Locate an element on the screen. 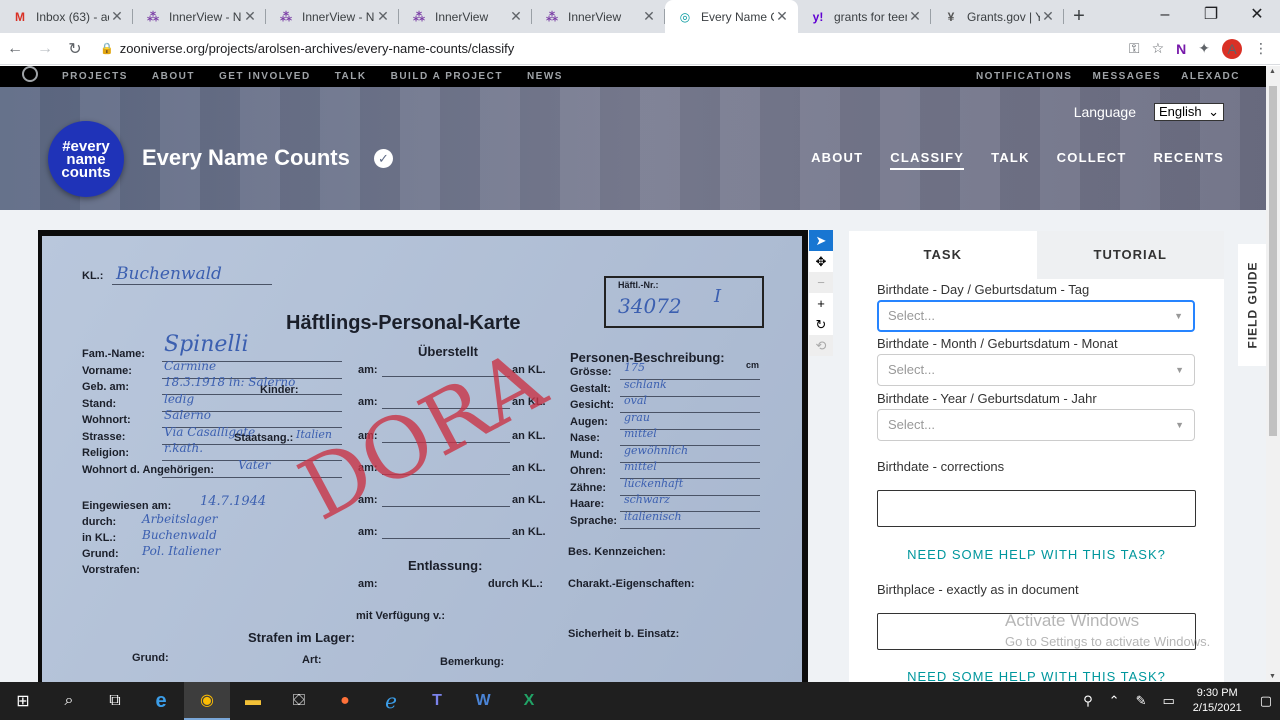 The height and width of the screenshot is (720, 1280). reload-icon: ↻ is located at coordinates (75, 49).